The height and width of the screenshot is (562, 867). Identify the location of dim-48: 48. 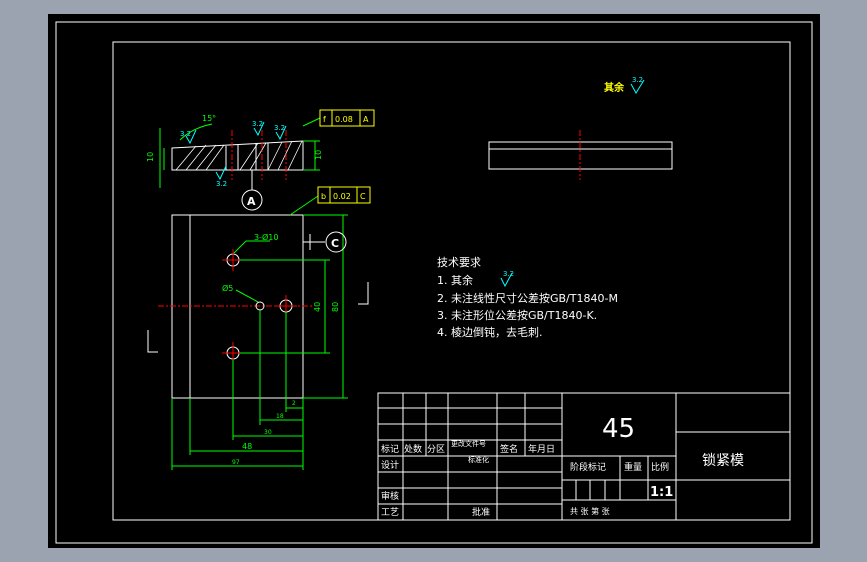
(247, 446).